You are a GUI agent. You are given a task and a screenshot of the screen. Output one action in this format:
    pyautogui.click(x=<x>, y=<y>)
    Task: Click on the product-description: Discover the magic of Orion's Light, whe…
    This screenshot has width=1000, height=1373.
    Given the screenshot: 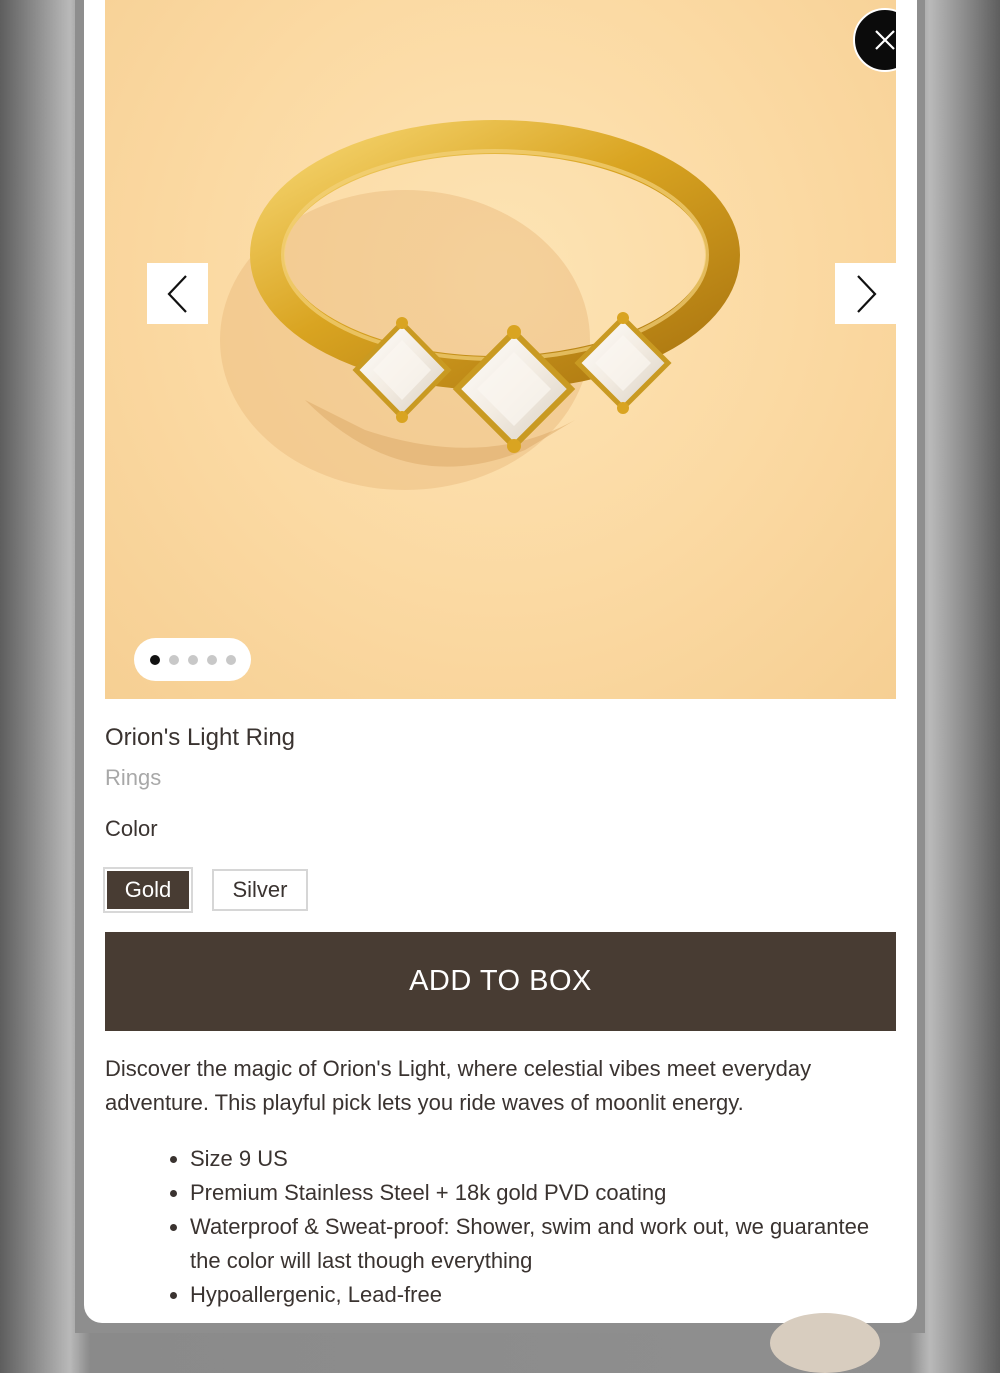 What is the action you would take?
    pyautogui.click(x=458, y=1085)
    